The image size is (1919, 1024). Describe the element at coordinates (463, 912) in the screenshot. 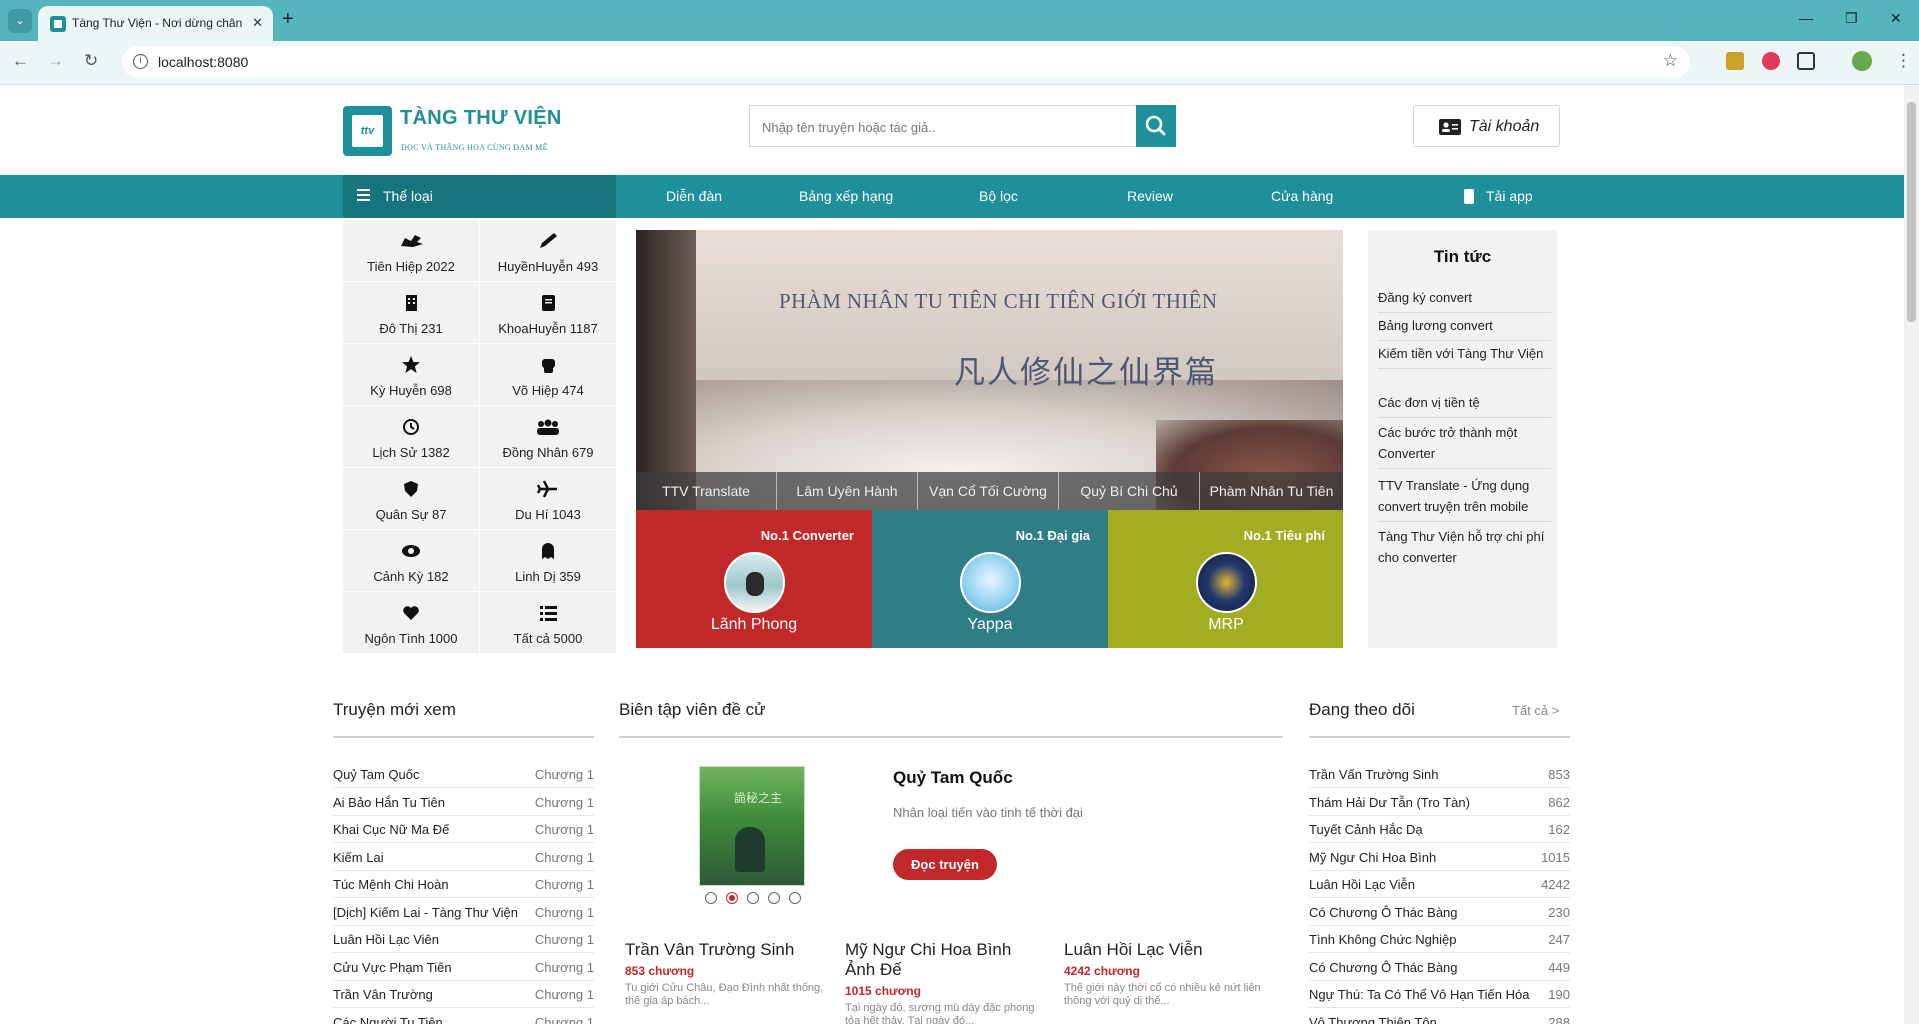

I see `list-item: [Dịch] Kiếm Lai - Tàng Thư Viện Chương 1` at that location.